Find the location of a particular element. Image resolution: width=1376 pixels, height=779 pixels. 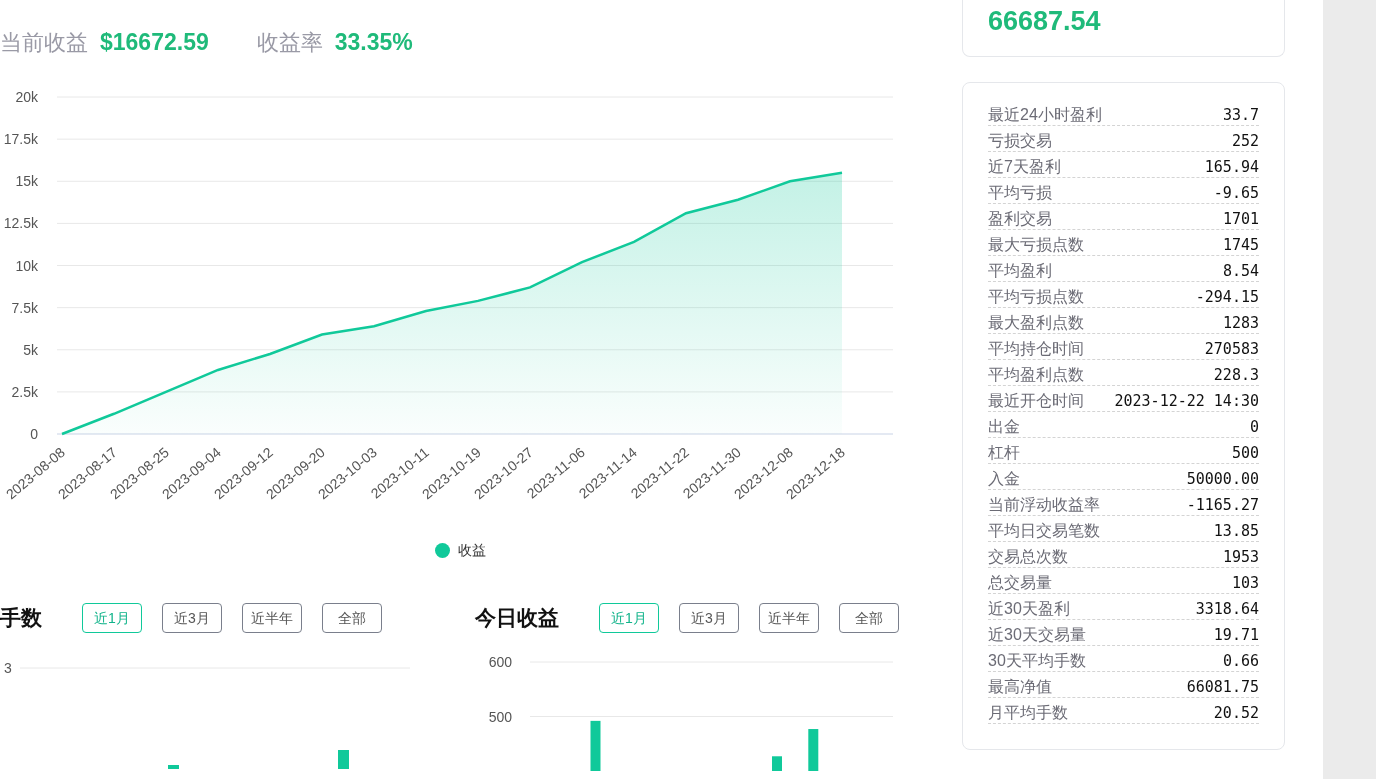

axis-tick-label: 500 is located at coordinates (500, 716).